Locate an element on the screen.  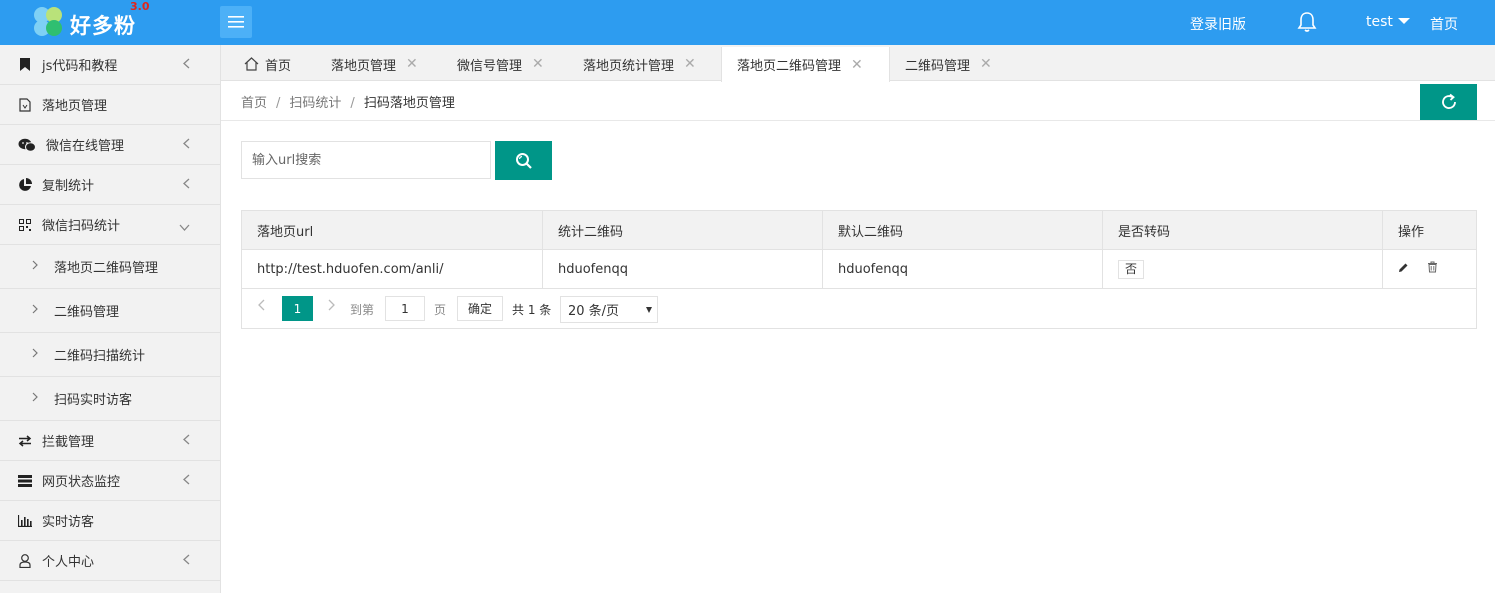
tab-landing-page: 落地页管理 ✕ is located at coordinates (374, 64).